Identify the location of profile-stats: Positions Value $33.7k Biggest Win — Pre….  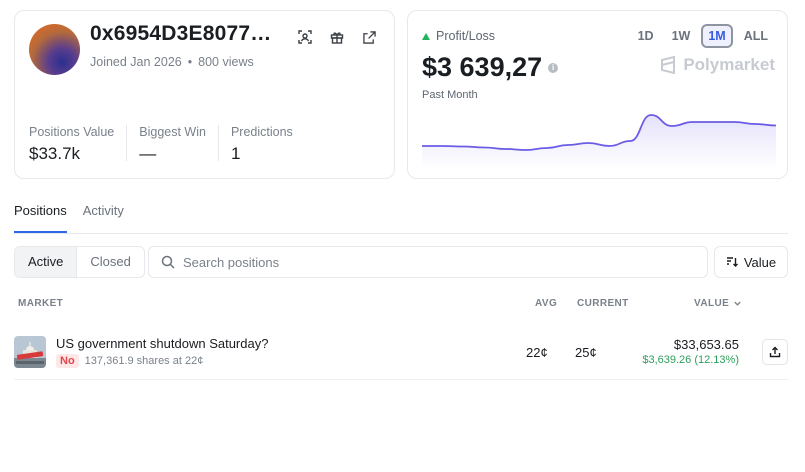
(173, 144).